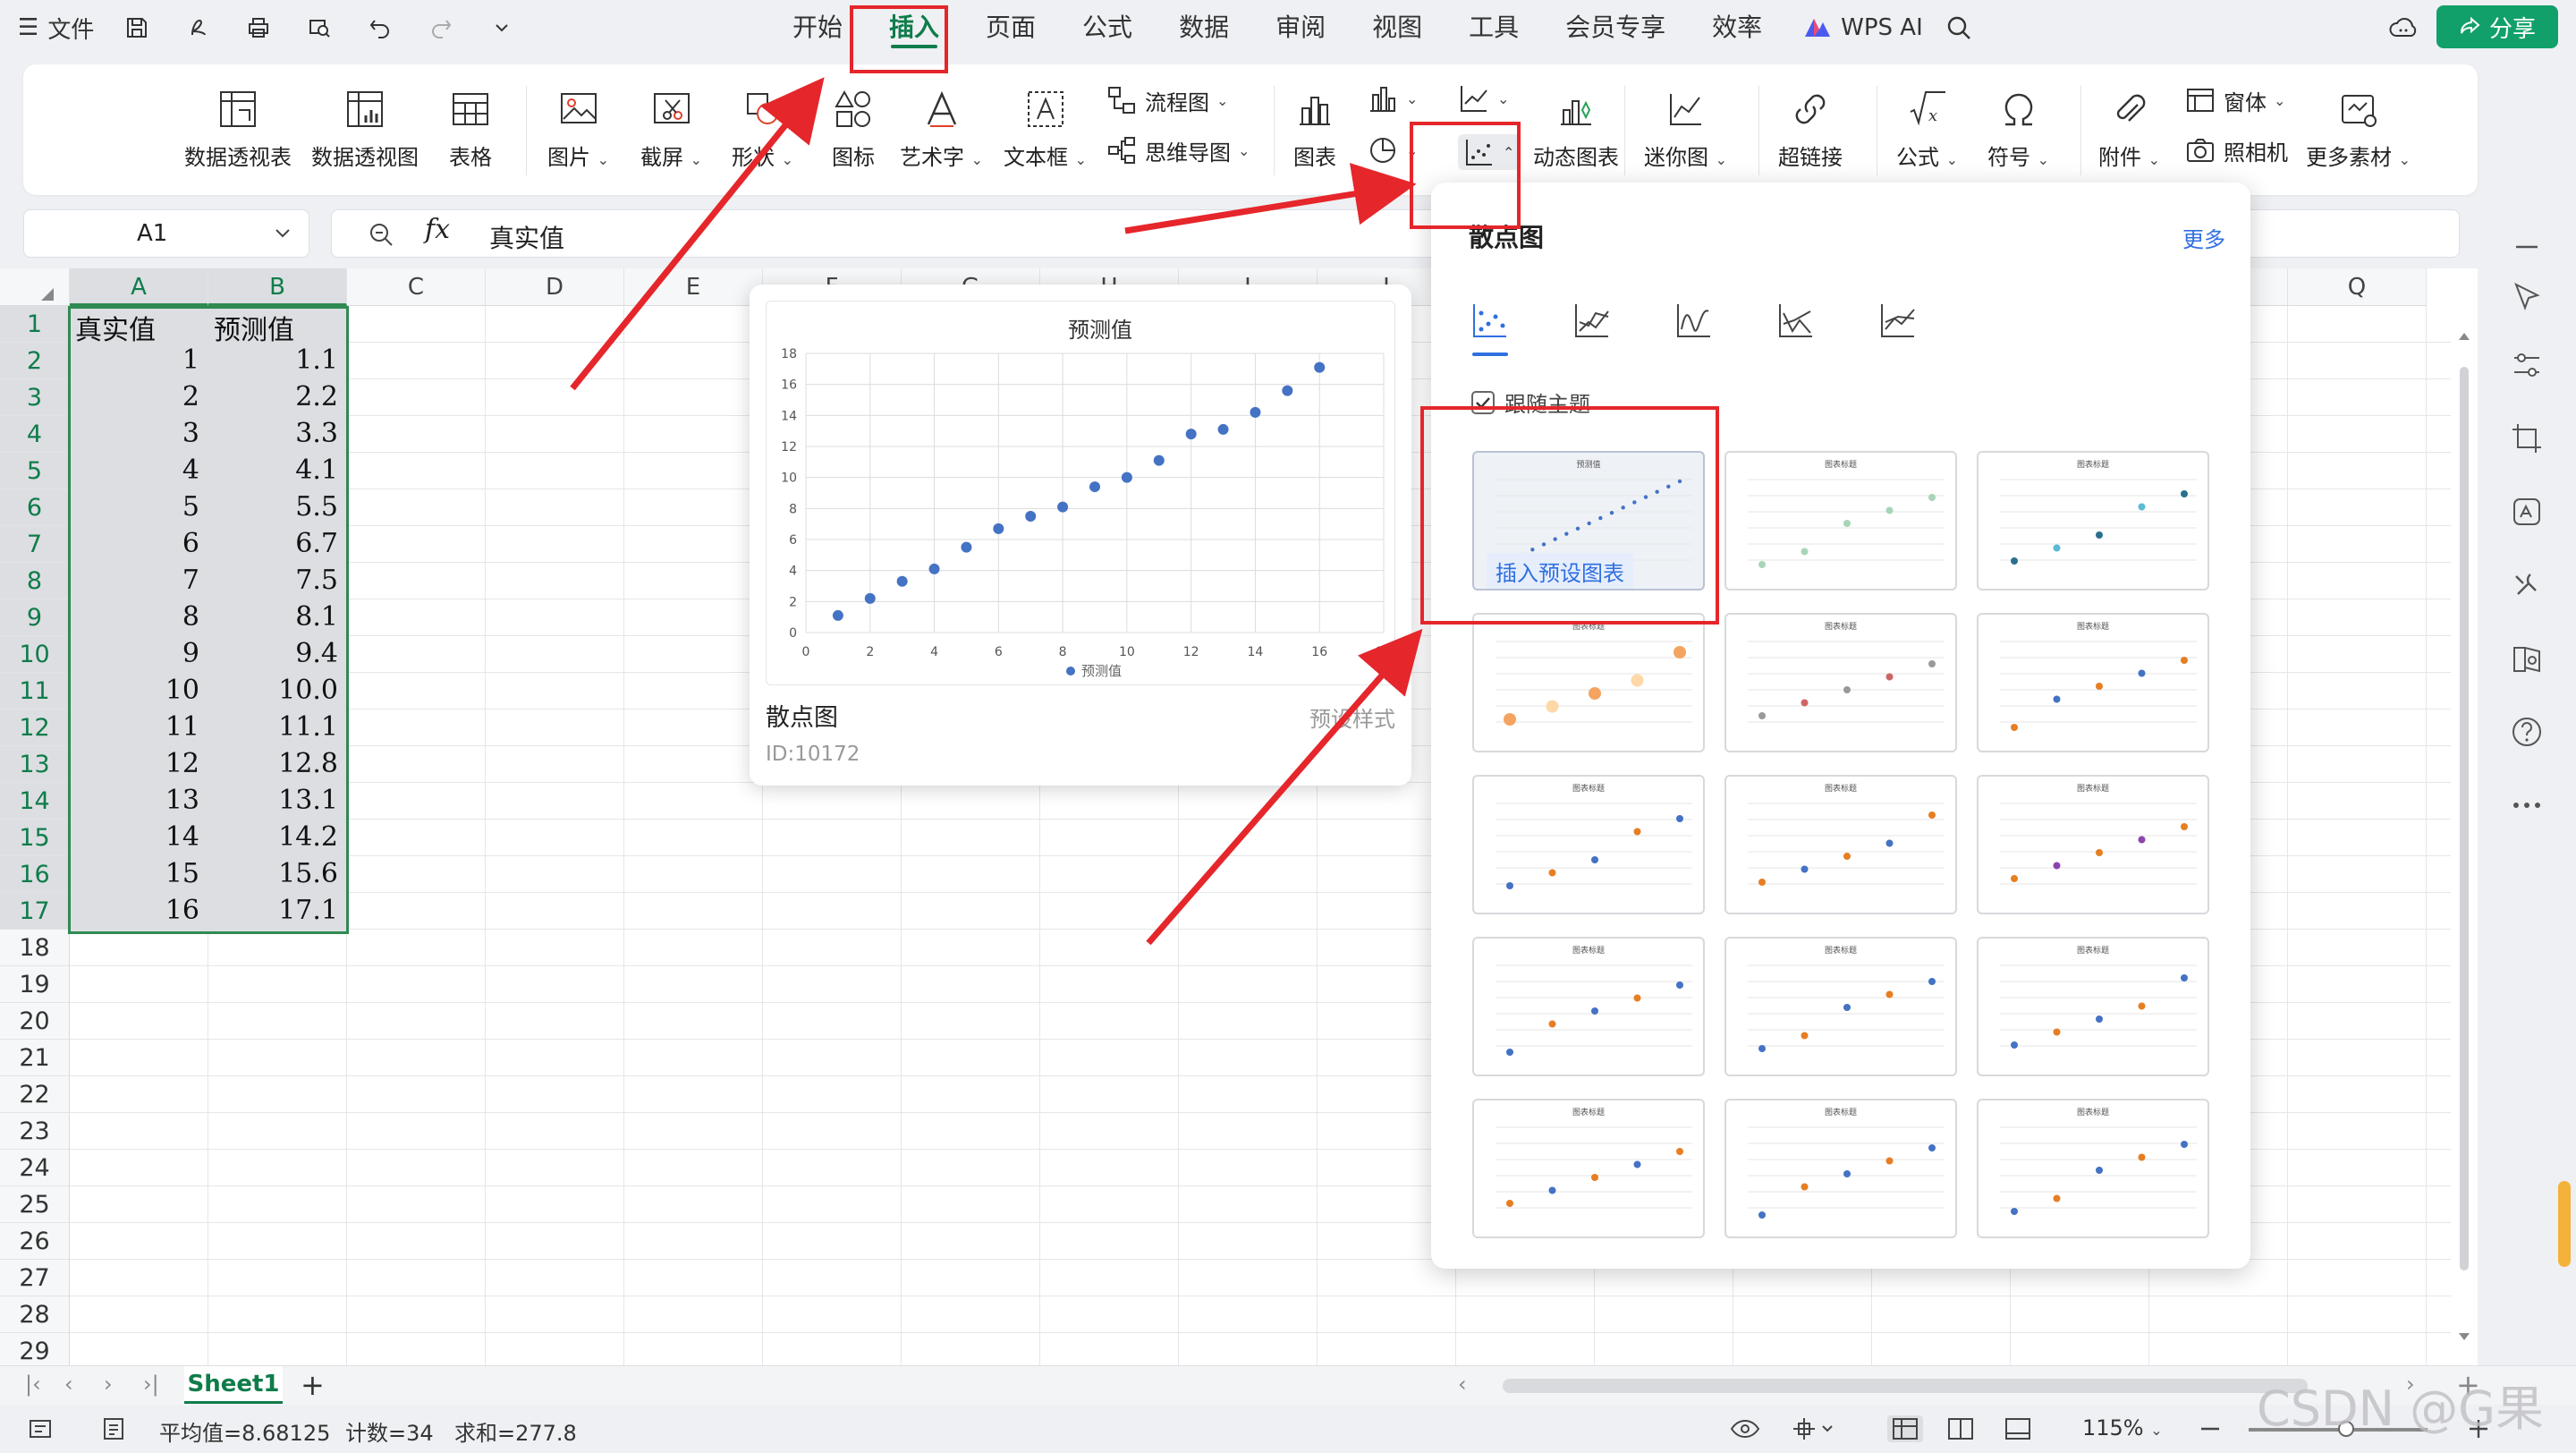 The image size is (2576, 1453). What do you see at coordinates (1490, 326) in the screenshot?
I see `scatter-markers-type-icon` at bounding box center [1490, 326].